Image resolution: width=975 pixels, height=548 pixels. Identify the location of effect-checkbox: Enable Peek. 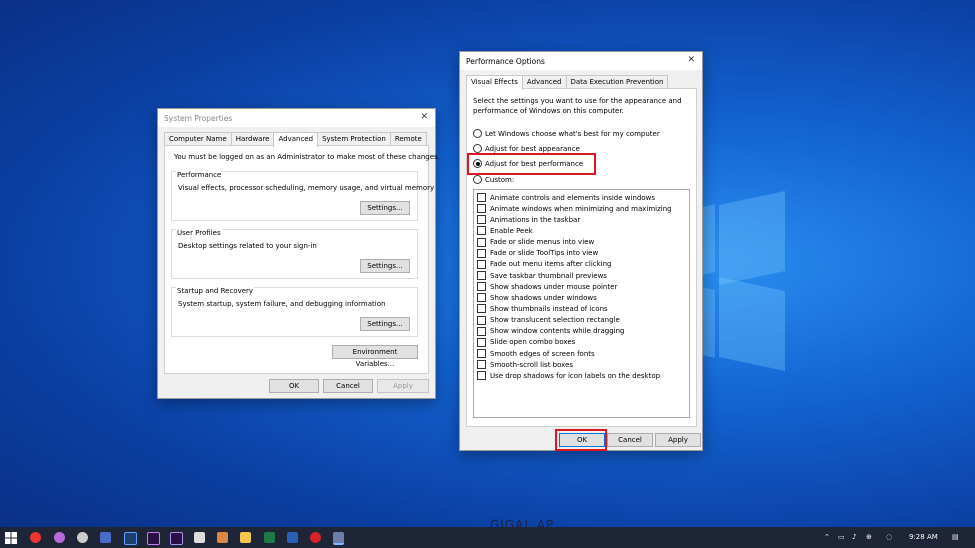
(581, 230).